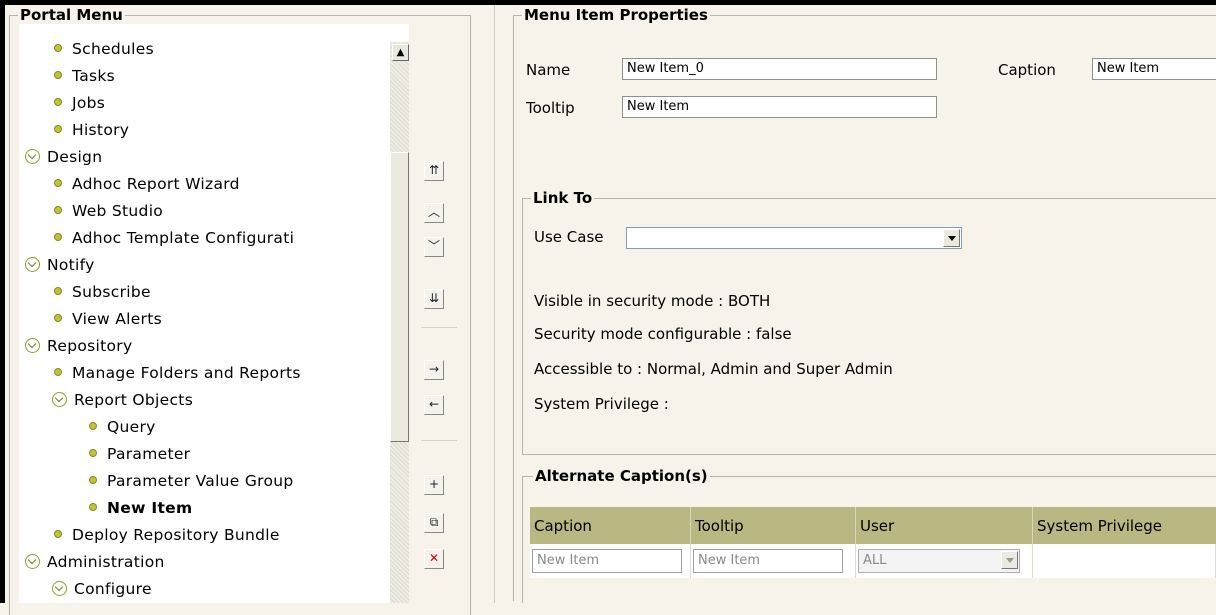 The width and height of the screenshot is (1216, 615). What do you see at coordinates (149, 454) in the screenshot?
I see `tree-item-label: Parameter` at bounding box center [149, 454].